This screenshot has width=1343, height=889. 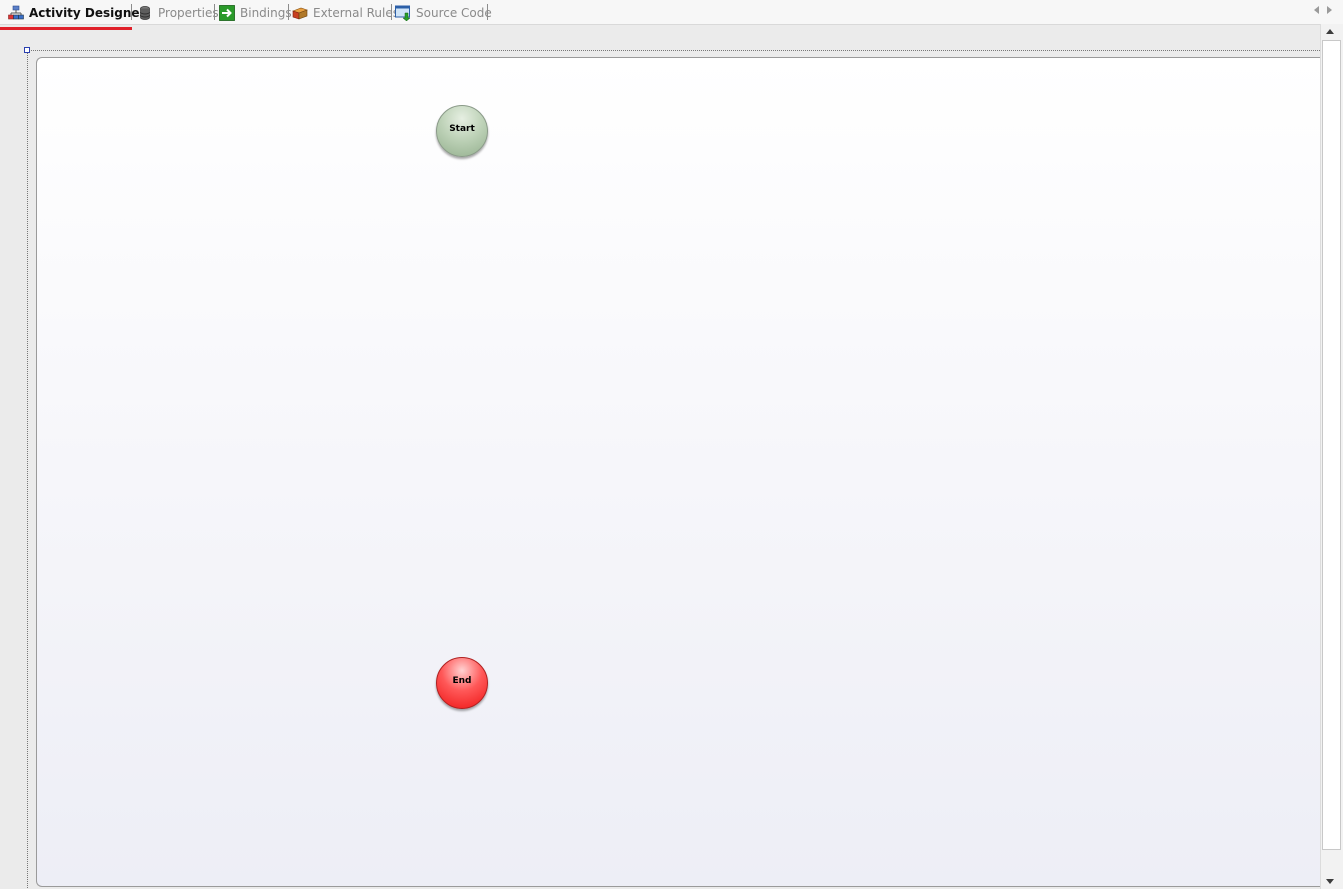 I want to click on tab-external-rules: External Rules, so click(x=345, y=13).